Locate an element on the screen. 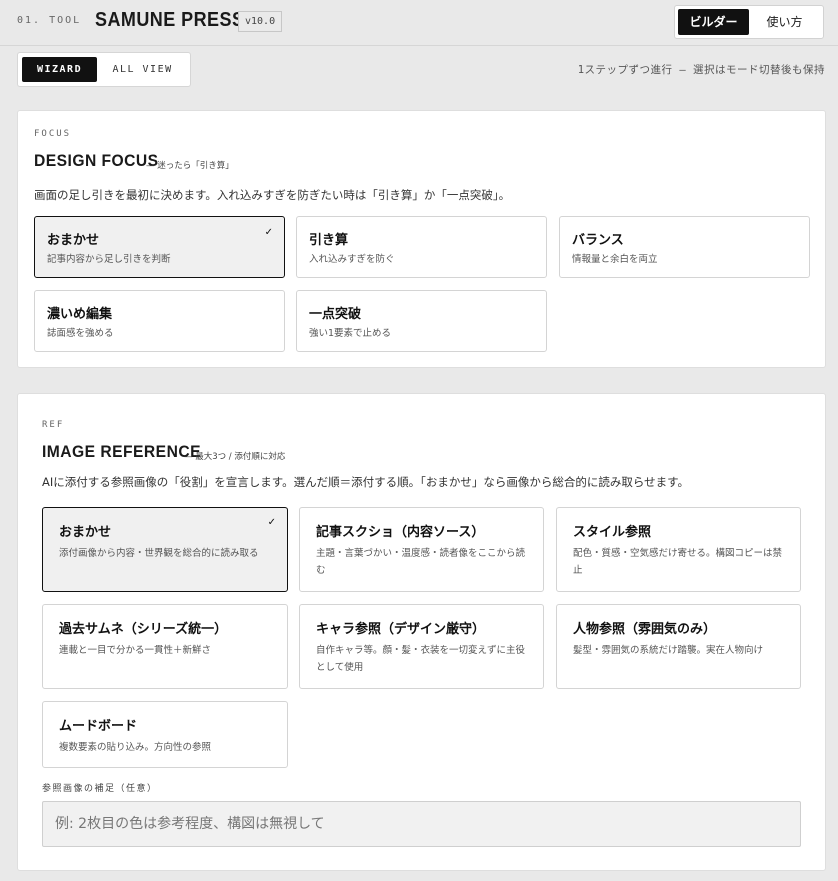 The height and width of the screenshot is (881, 838). ref-option-person: 人物参照（雰囲気のみ） 髪型・雰囲気の系統だけ踏襲。実在人物向け is located at coordinates (678, 646).